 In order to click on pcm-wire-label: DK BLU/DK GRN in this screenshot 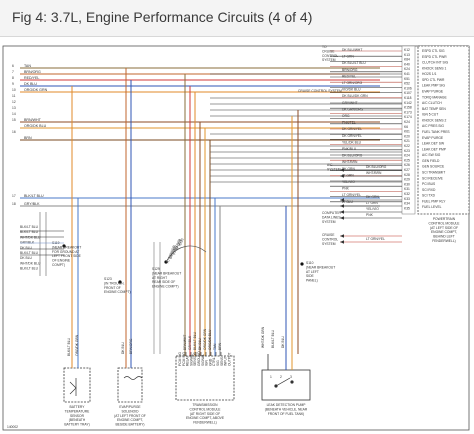, I will do `click(355, 96)`.